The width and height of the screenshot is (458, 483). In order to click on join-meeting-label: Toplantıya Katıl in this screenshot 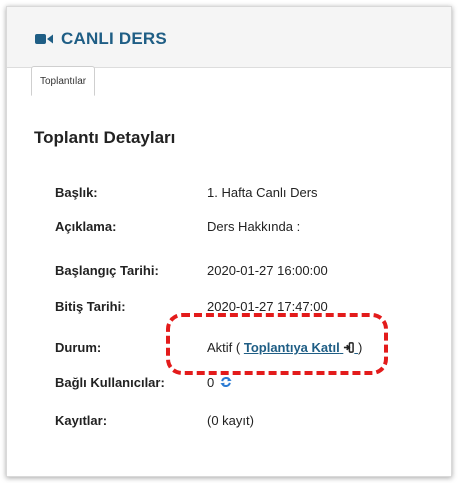, I will do `click(292, 347)`.